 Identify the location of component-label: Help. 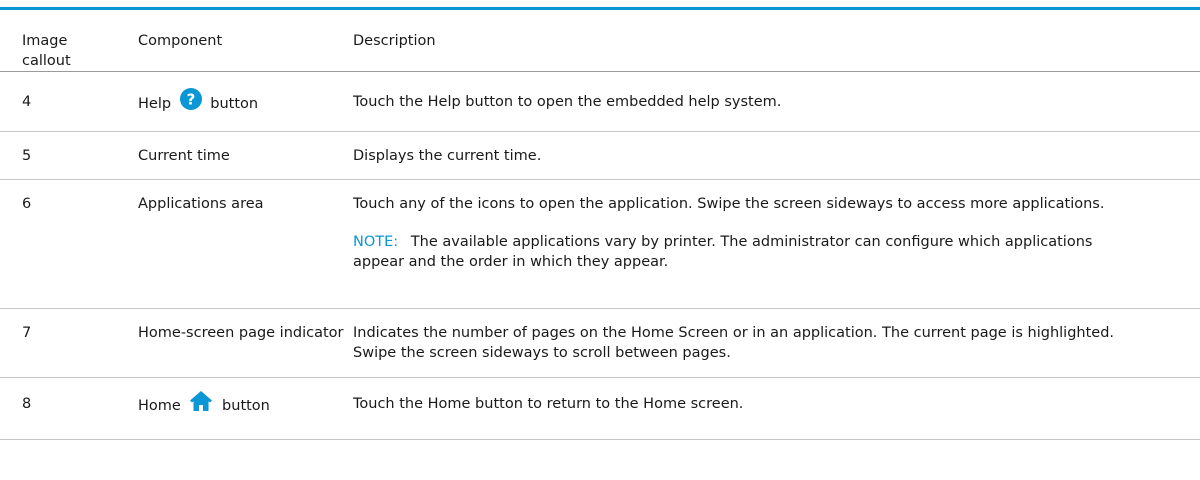
(155, 104).